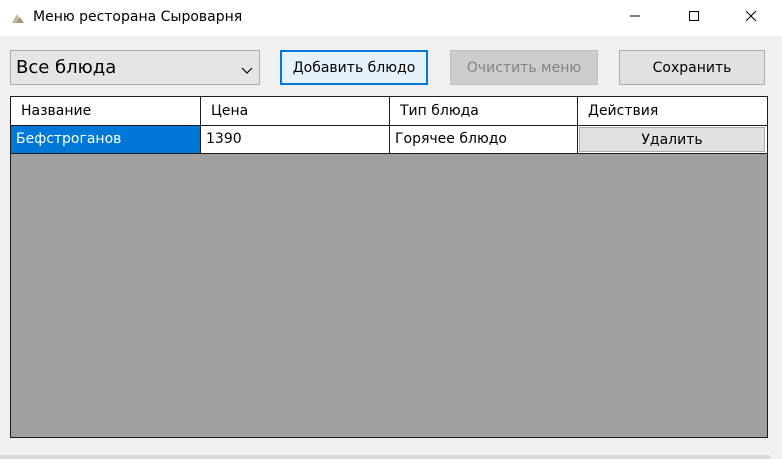 The height and width of the screenshot is (459, 782). I want to click on maximize-icon, so click(694, 18).